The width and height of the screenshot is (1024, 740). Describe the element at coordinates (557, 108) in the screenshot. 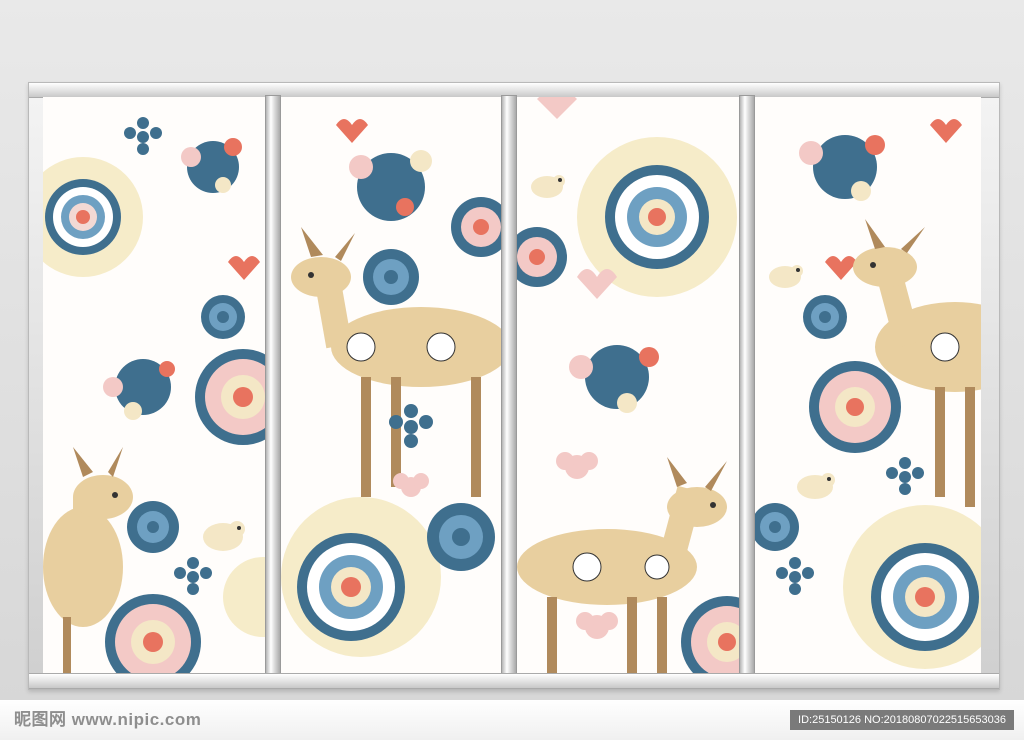

I see `petal-icon` at that location.